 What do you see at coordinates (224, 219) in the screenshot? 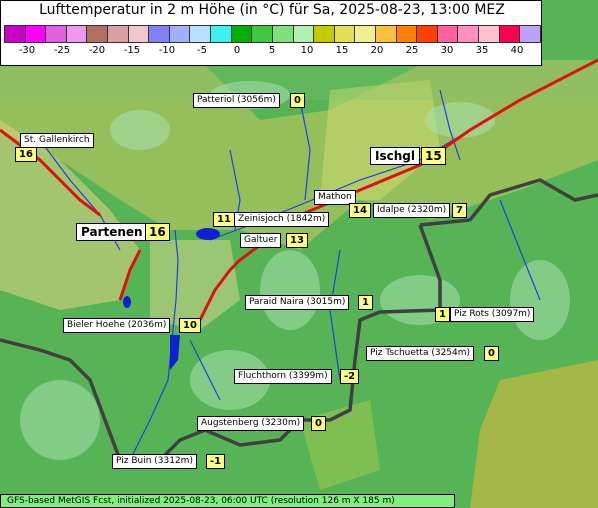
I see `temp-value-zeinisjoch: 11` at bounding box center [224, 219].